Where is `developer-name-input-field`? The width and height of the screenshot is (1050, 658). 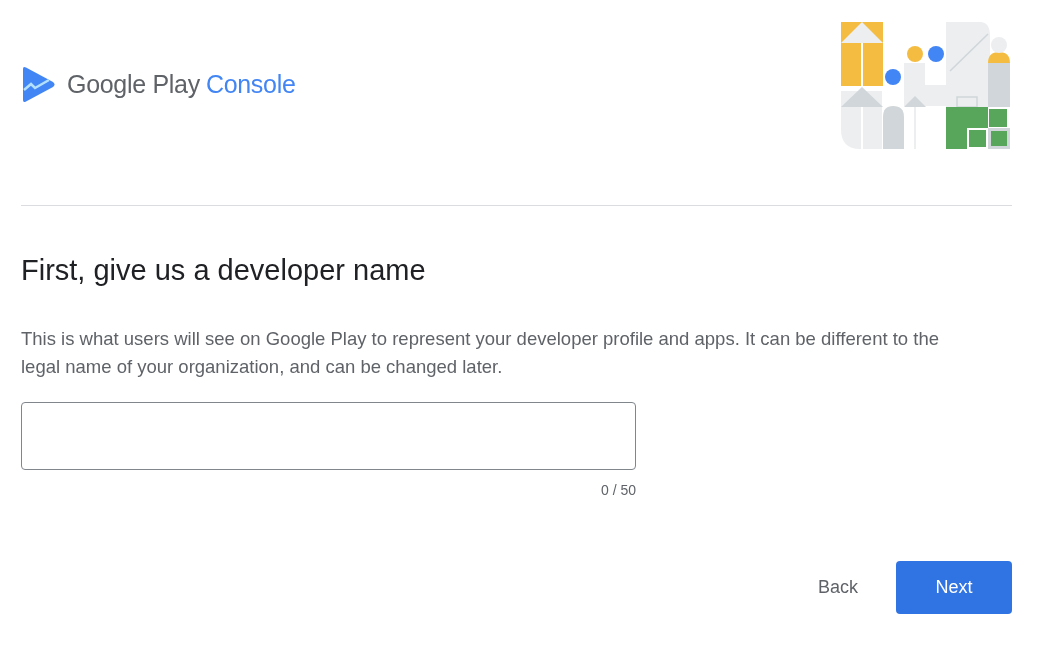
developer-name-input-field is located at coordinates (328, 435).